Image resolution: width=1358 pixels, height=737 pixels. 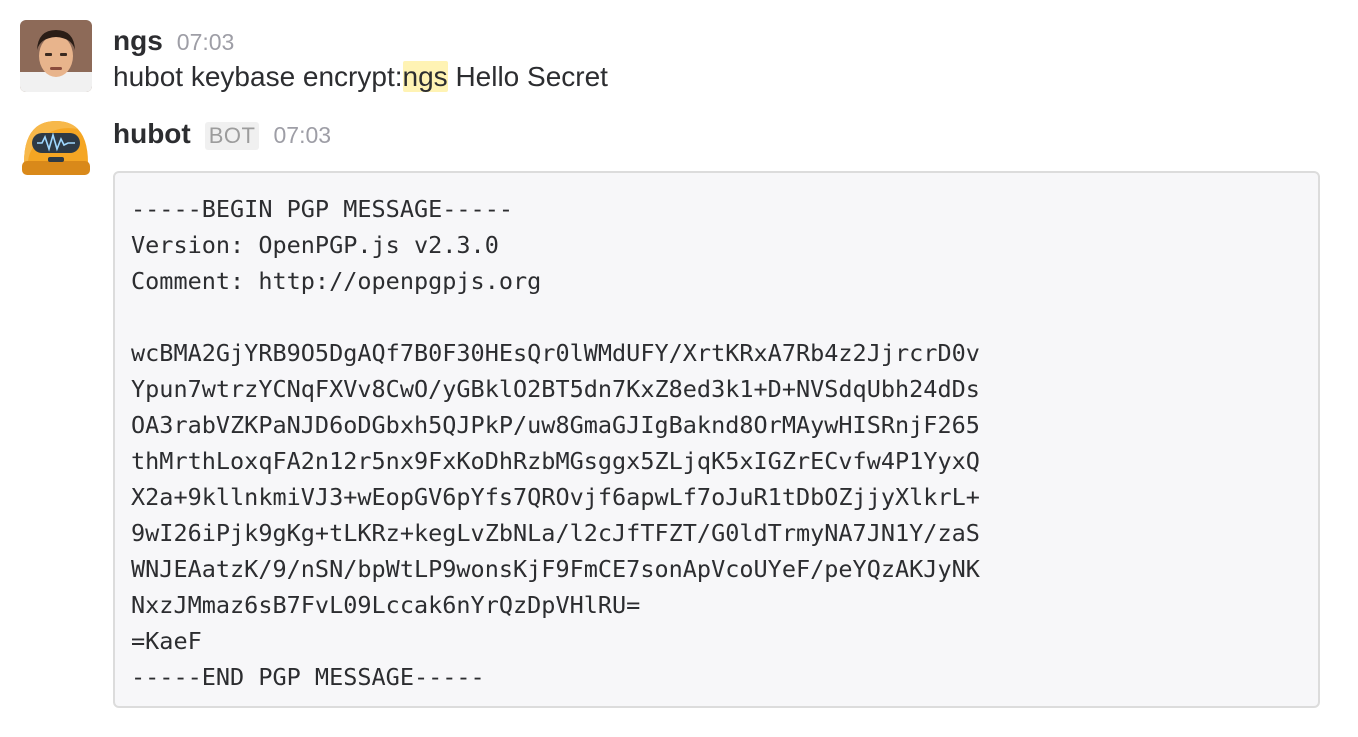 I want to click on code-line: -----BEGIN PGP MESSAGE-----, so click(x=322, y=209).